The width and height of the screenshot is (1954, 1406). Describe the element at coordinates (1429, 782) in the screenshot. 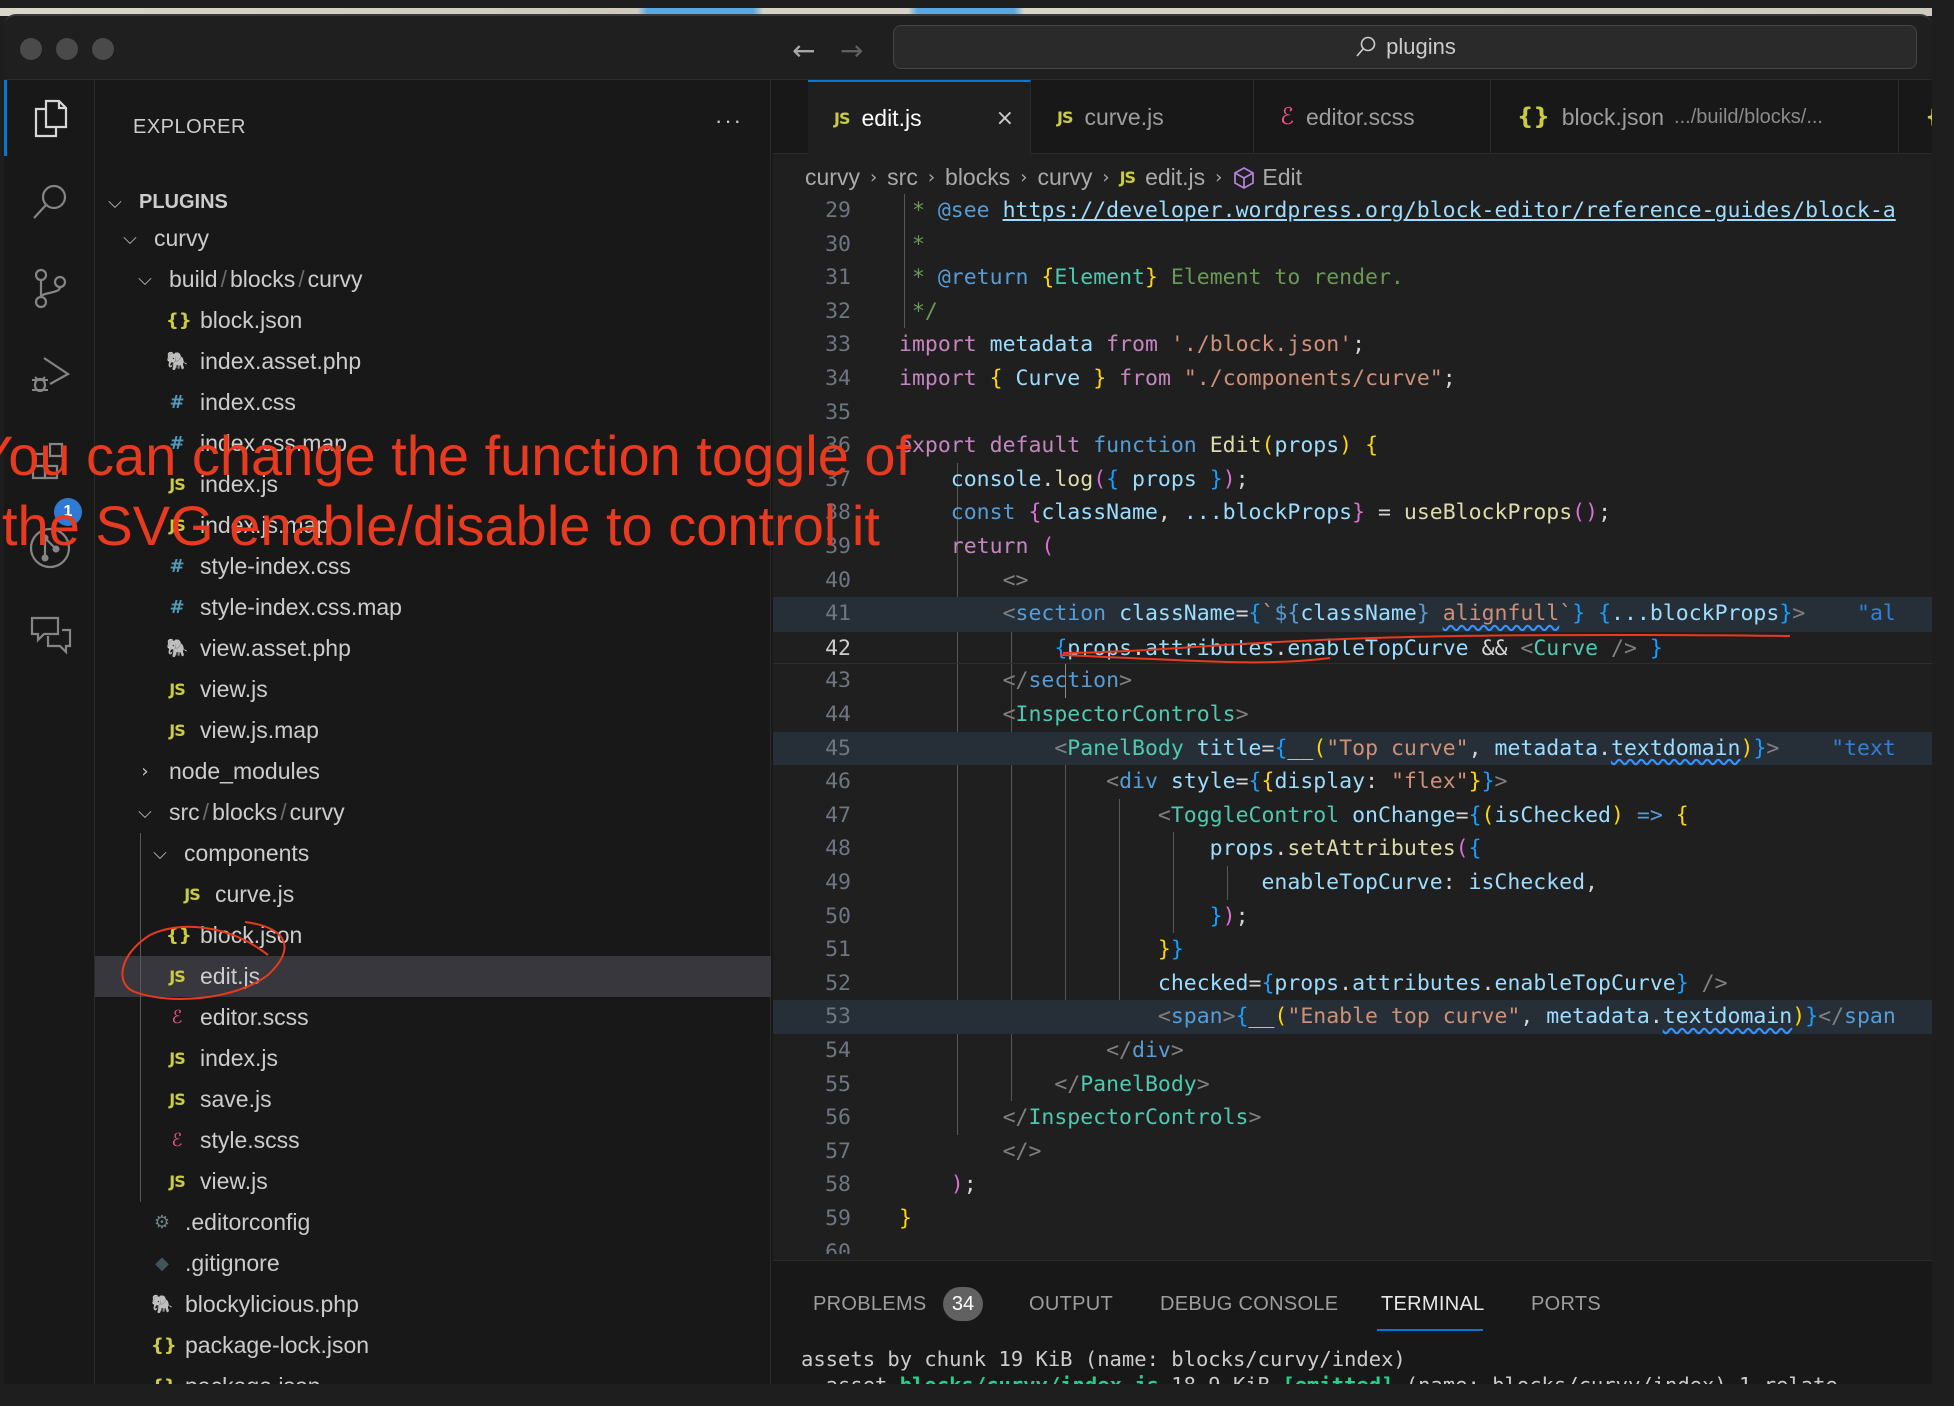

I see `code-token: "flex"` at that location.